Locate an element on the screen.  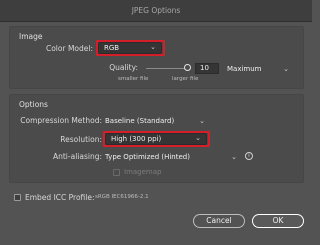
resolution-highlight is located at coordinates (156, 139).